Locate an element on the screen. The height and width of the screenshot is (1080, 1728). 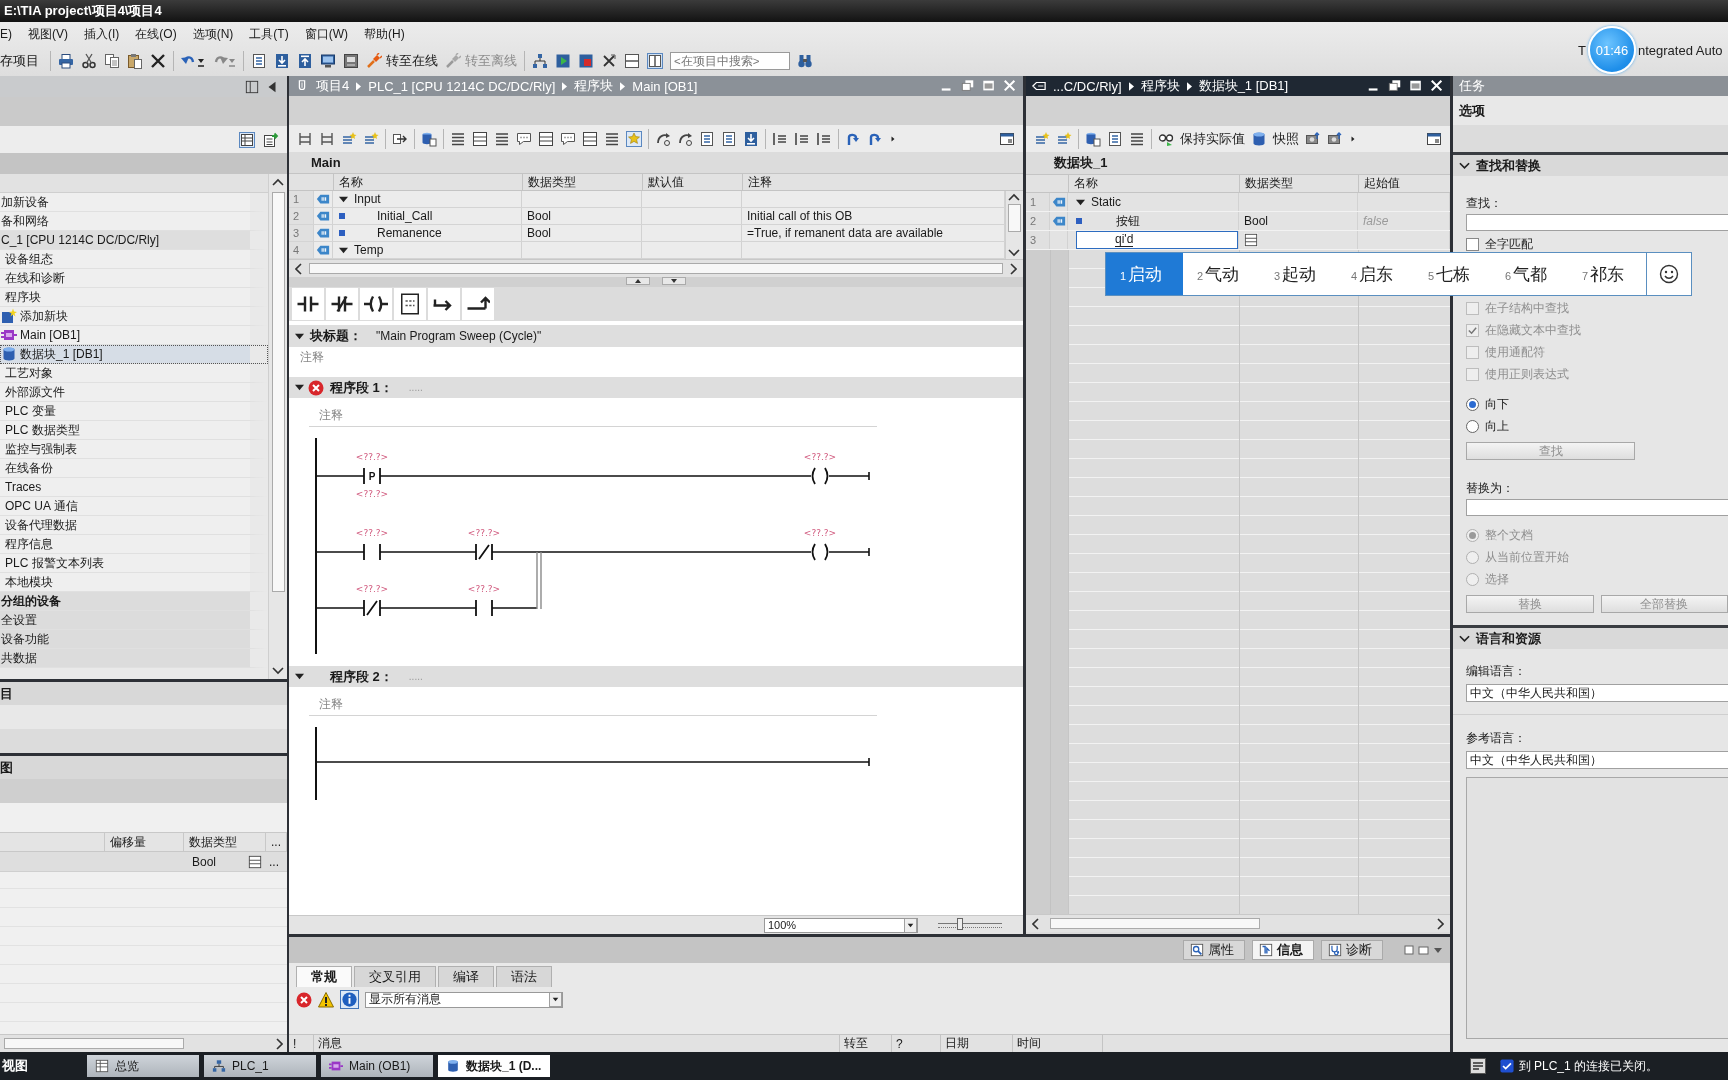
menu-item: E) is located at coordinates (6, 34).